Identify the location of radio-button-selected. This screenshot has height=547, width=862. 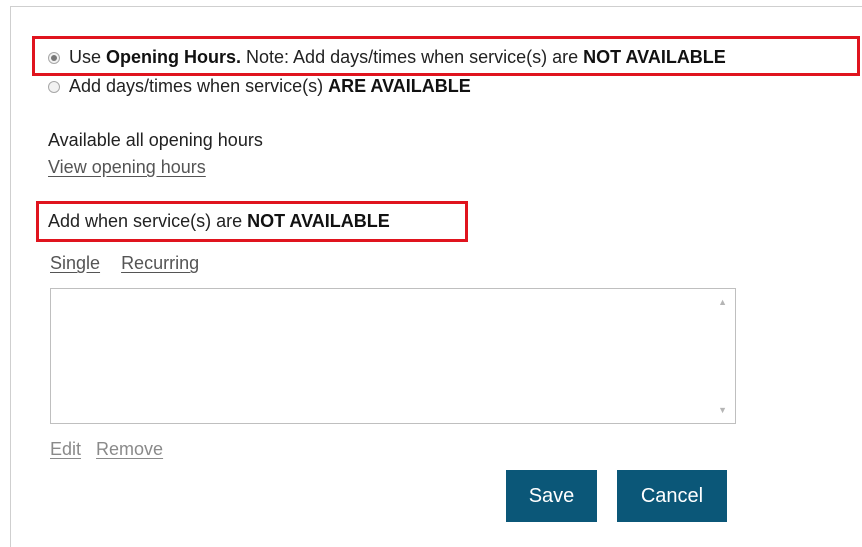
(54, 57).